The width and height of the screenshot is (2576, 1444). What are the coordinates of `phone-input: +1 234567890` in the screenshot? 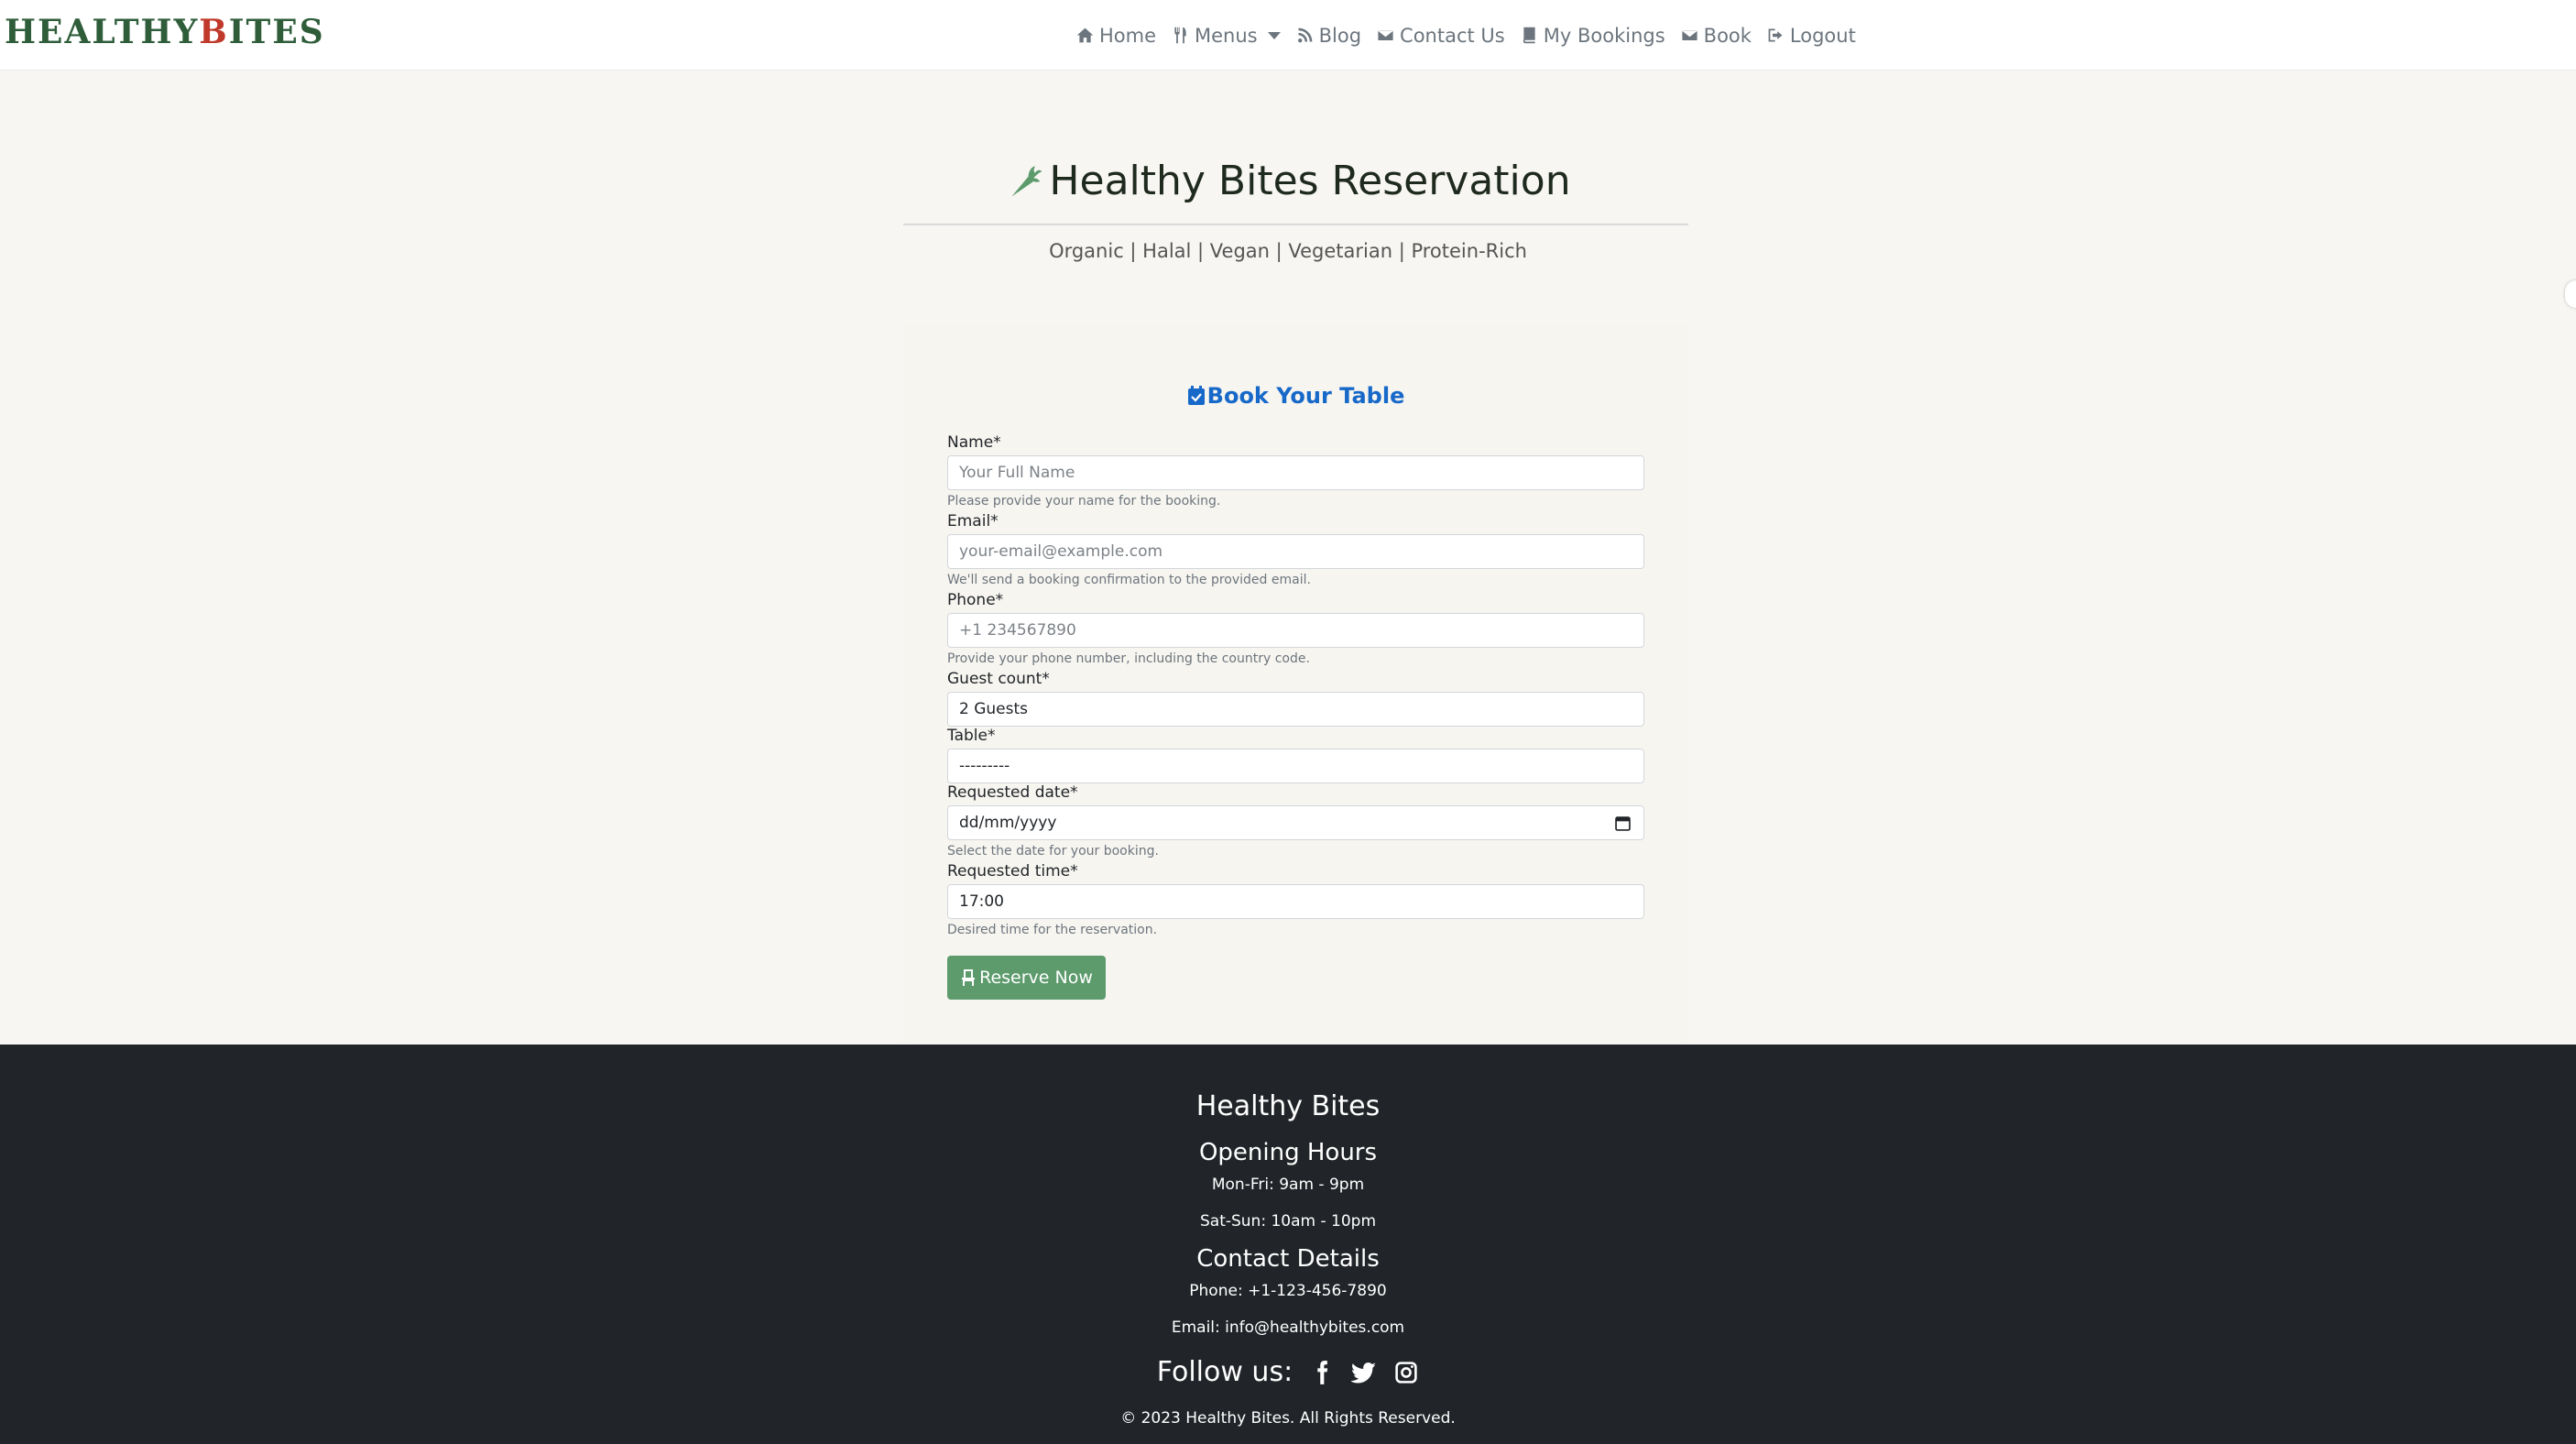 It's located at (1295, 630).